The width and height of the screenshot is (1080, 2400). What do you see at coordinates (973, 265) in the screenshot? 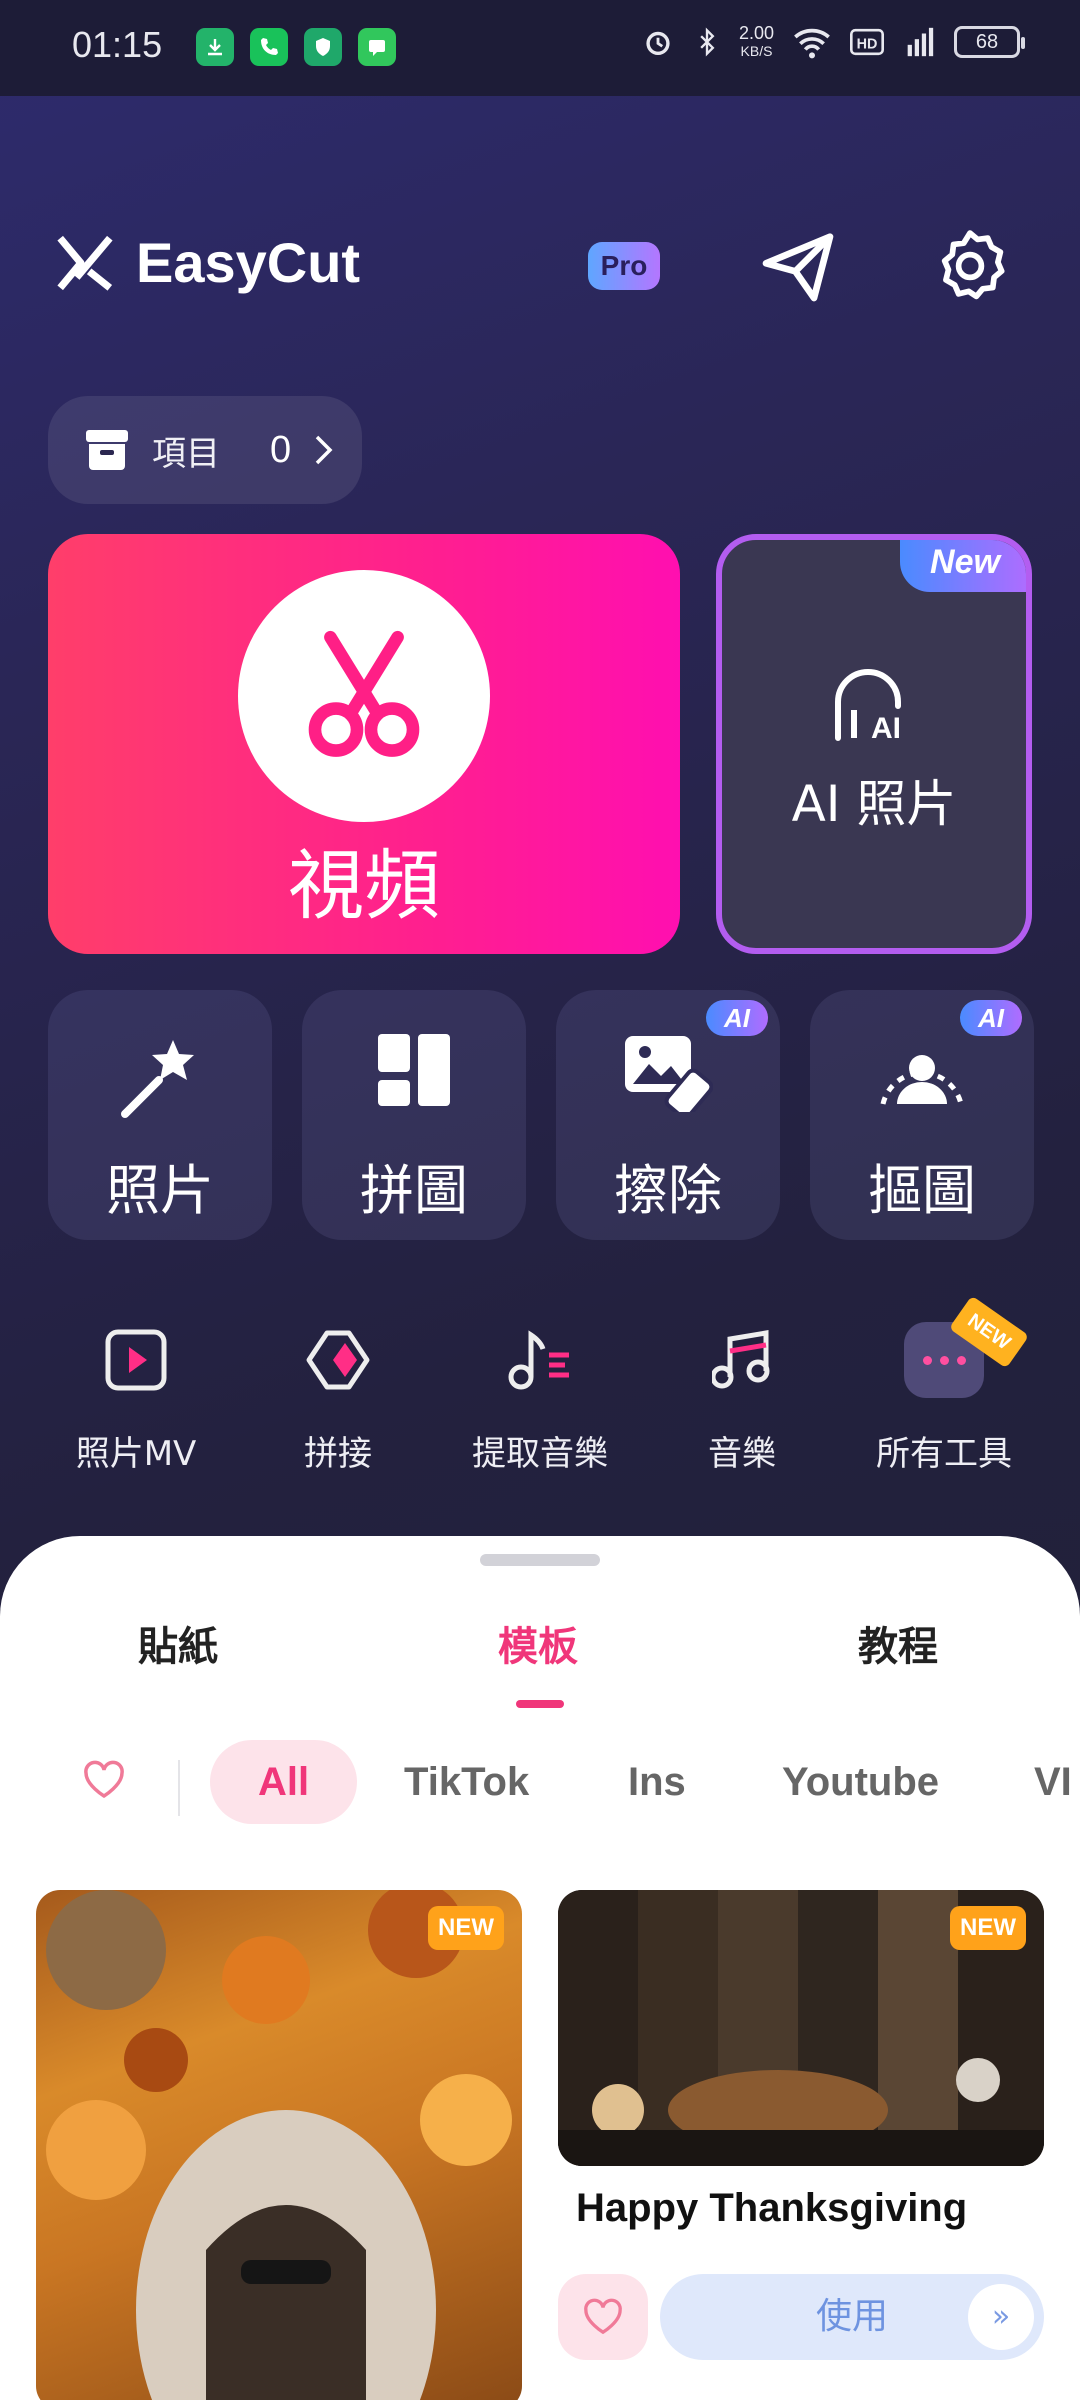
I see `gear-icon` at bounding box center [973, 265].